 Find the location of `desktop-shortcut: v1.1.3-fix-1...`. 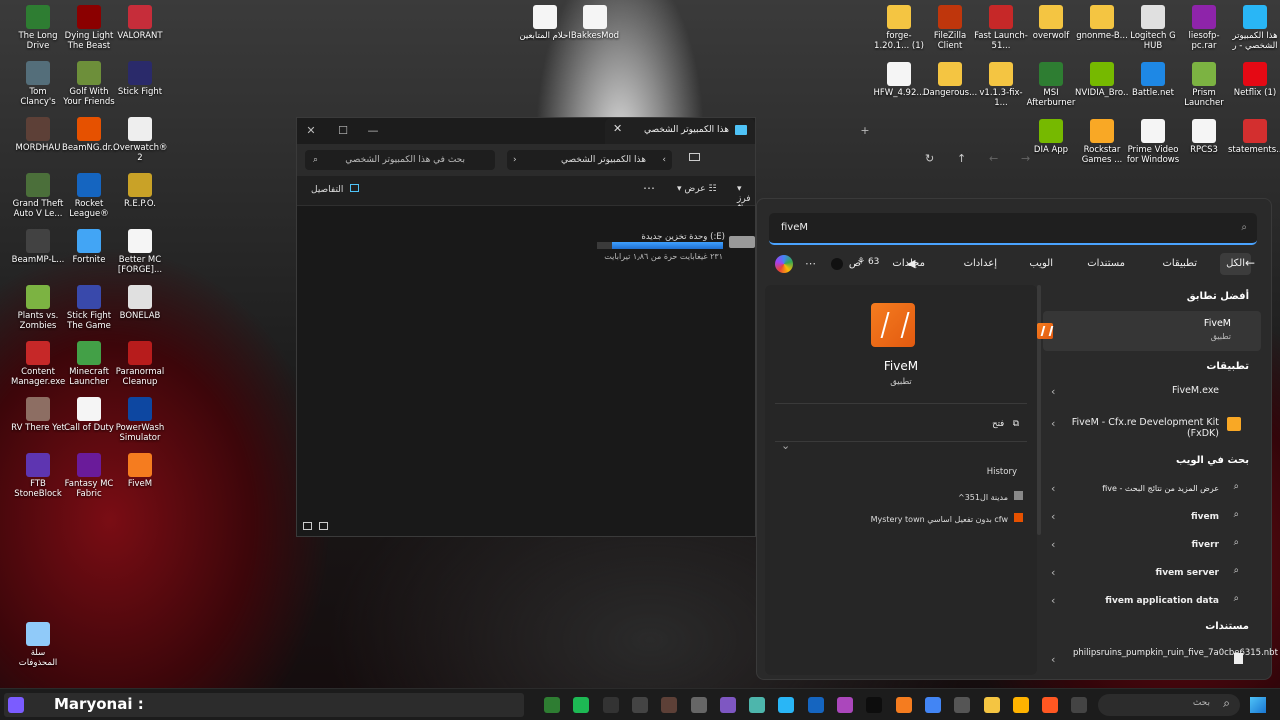

desktop-shortcut: v1.1.3-fix-1... is located at coordinates (1001, 85).